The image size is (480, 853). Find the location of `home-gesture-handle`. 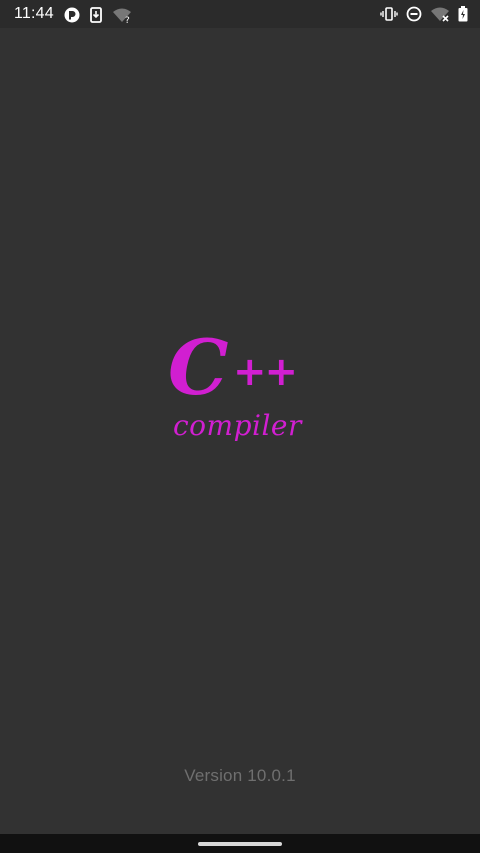

home-gesture-handle is located at coordinates (240, 844).